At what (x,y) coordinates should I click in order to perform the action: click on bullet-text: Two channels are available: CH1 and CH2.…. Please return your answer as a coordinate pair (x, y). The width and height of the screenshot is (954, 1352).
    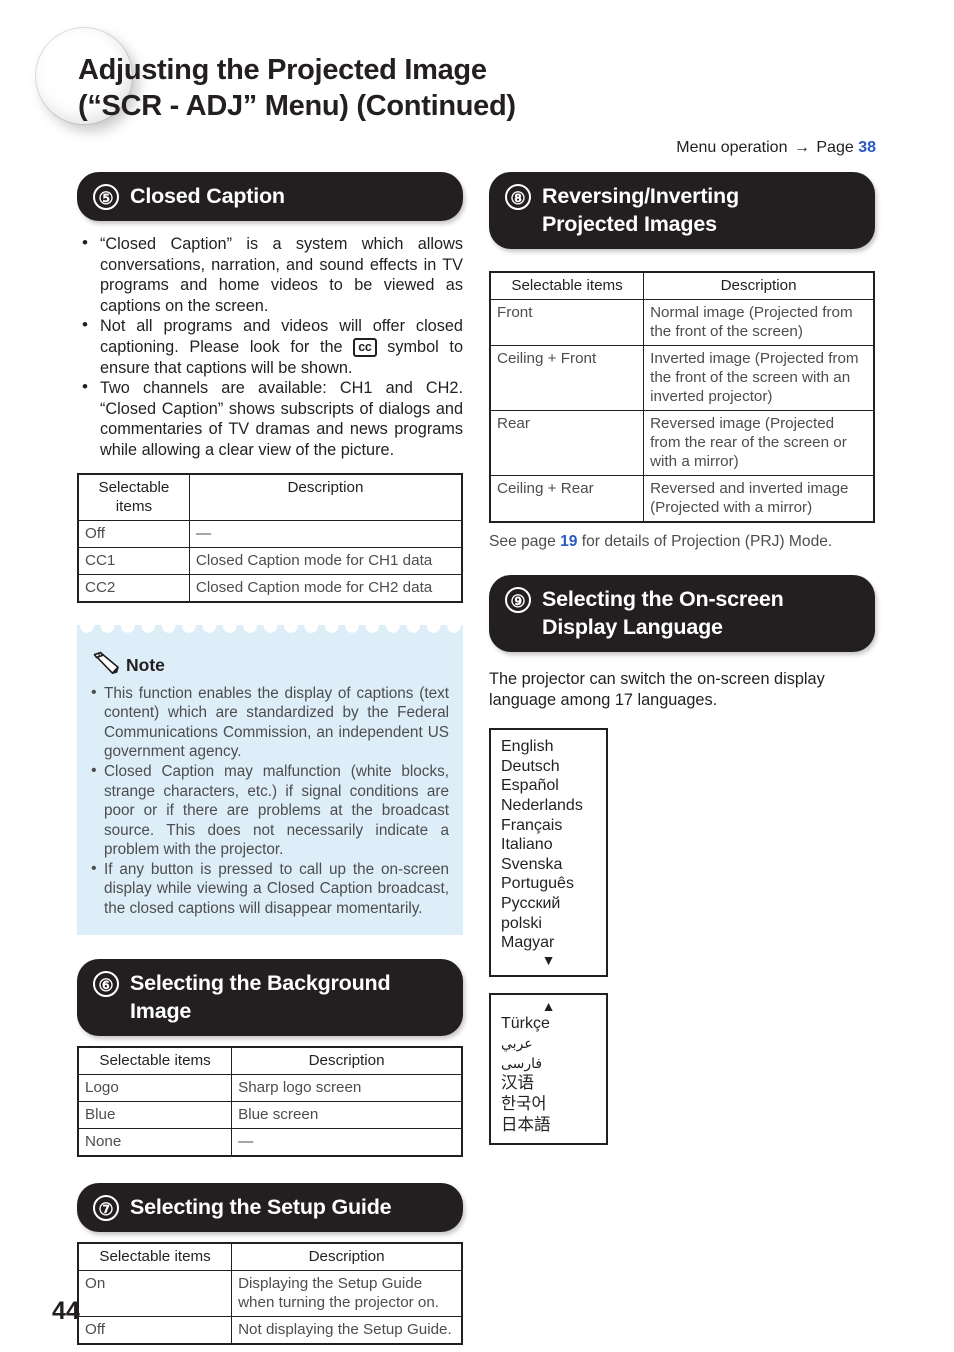
    Looking at the image, I should click on (281, 419).